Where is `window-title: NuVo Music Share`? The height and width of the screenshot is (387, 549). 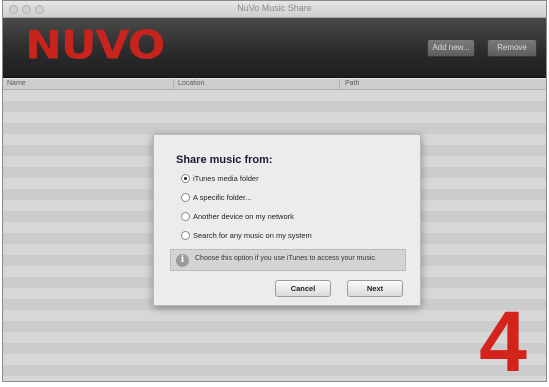 window-title: NuVo Music Share is located at coordinates (274, 8).